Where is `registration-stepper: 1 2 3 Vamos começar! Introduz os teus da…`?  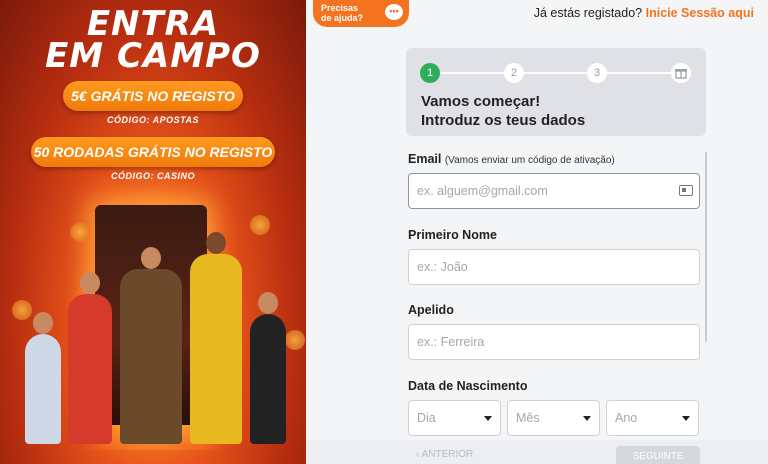
registration-stepper: 1 2 3 Vamos começar! Introduz os teus da… is located at coordinates (556, 92).